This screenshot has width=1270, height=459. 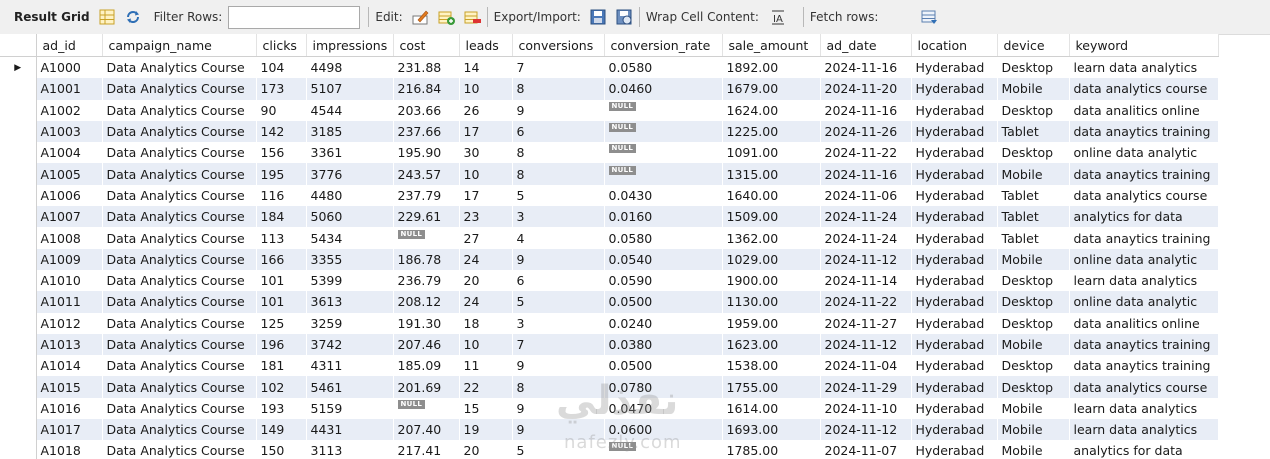 What do you see at coordinates (929, 17) in the screenshot?
I see `fetch-rows-icon` at bounding box center [929, 17].